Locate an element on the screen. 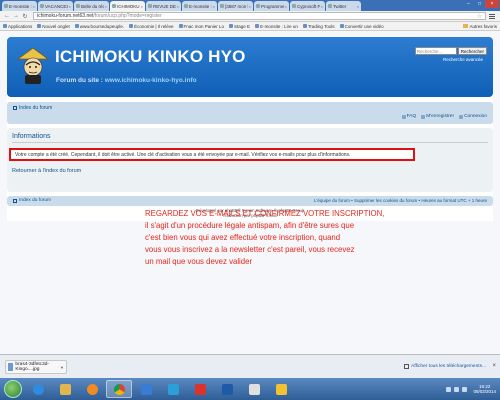  chrome-icon is located at coordinates (119, 389).